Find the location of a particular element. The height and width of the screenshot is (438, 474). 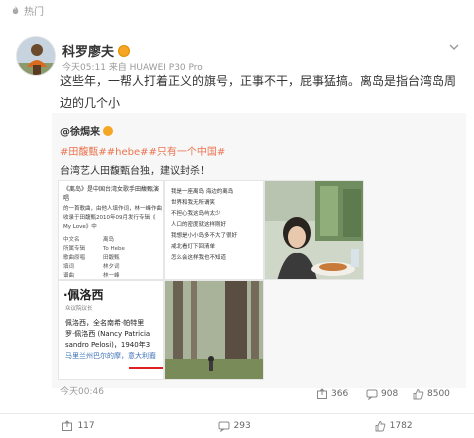

like-button: 1782 is located at coordinates (393, 426).